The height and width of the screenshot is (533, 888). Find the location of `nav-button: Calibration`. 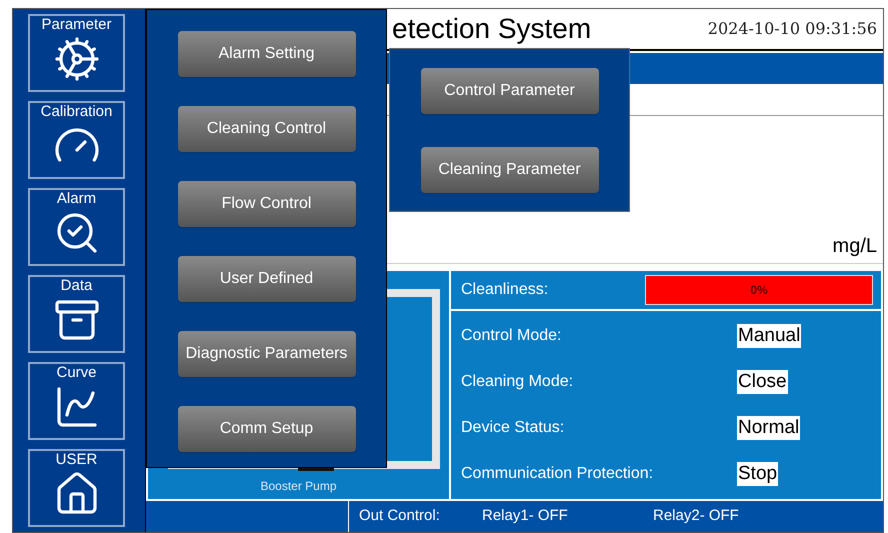

nav-button: Calibration is located at coordinates (76, 140).